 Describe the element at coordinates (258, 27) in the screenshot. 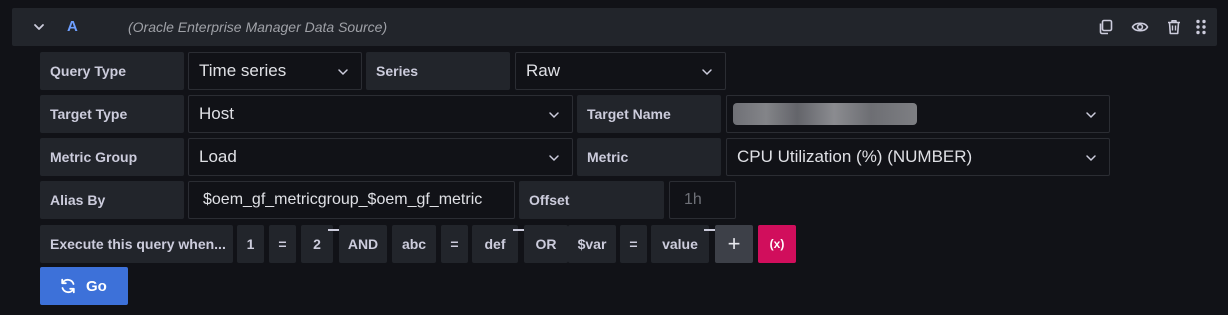

I see `datasource-name: (Oracle Enterprise Manager Data Source)` at that location.